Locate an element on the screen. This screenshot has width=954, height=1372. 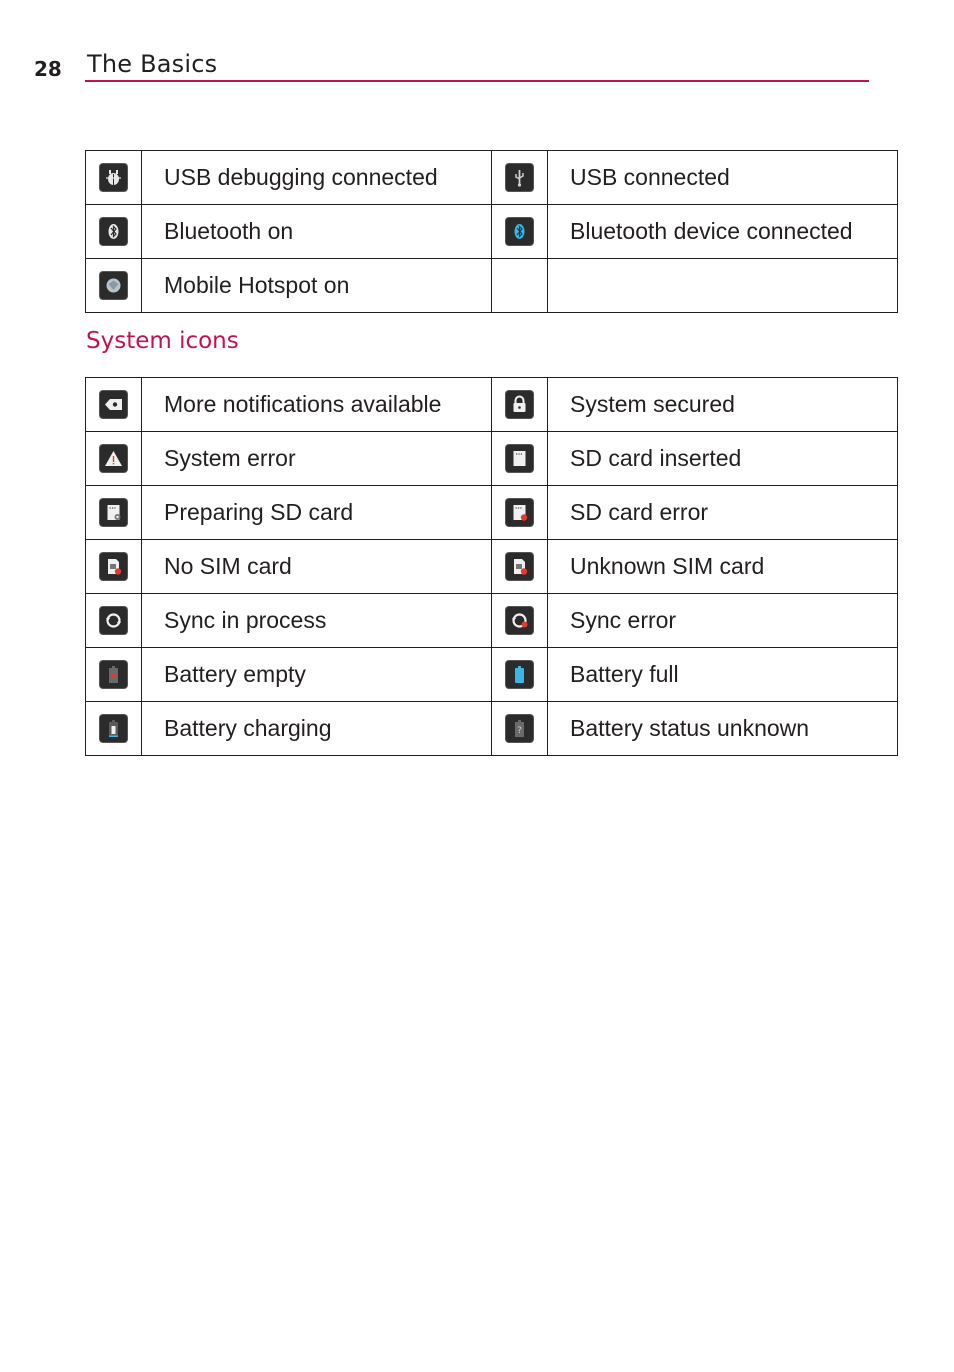
icon-description: Battery status unknown is located at coordinates (722, 728).